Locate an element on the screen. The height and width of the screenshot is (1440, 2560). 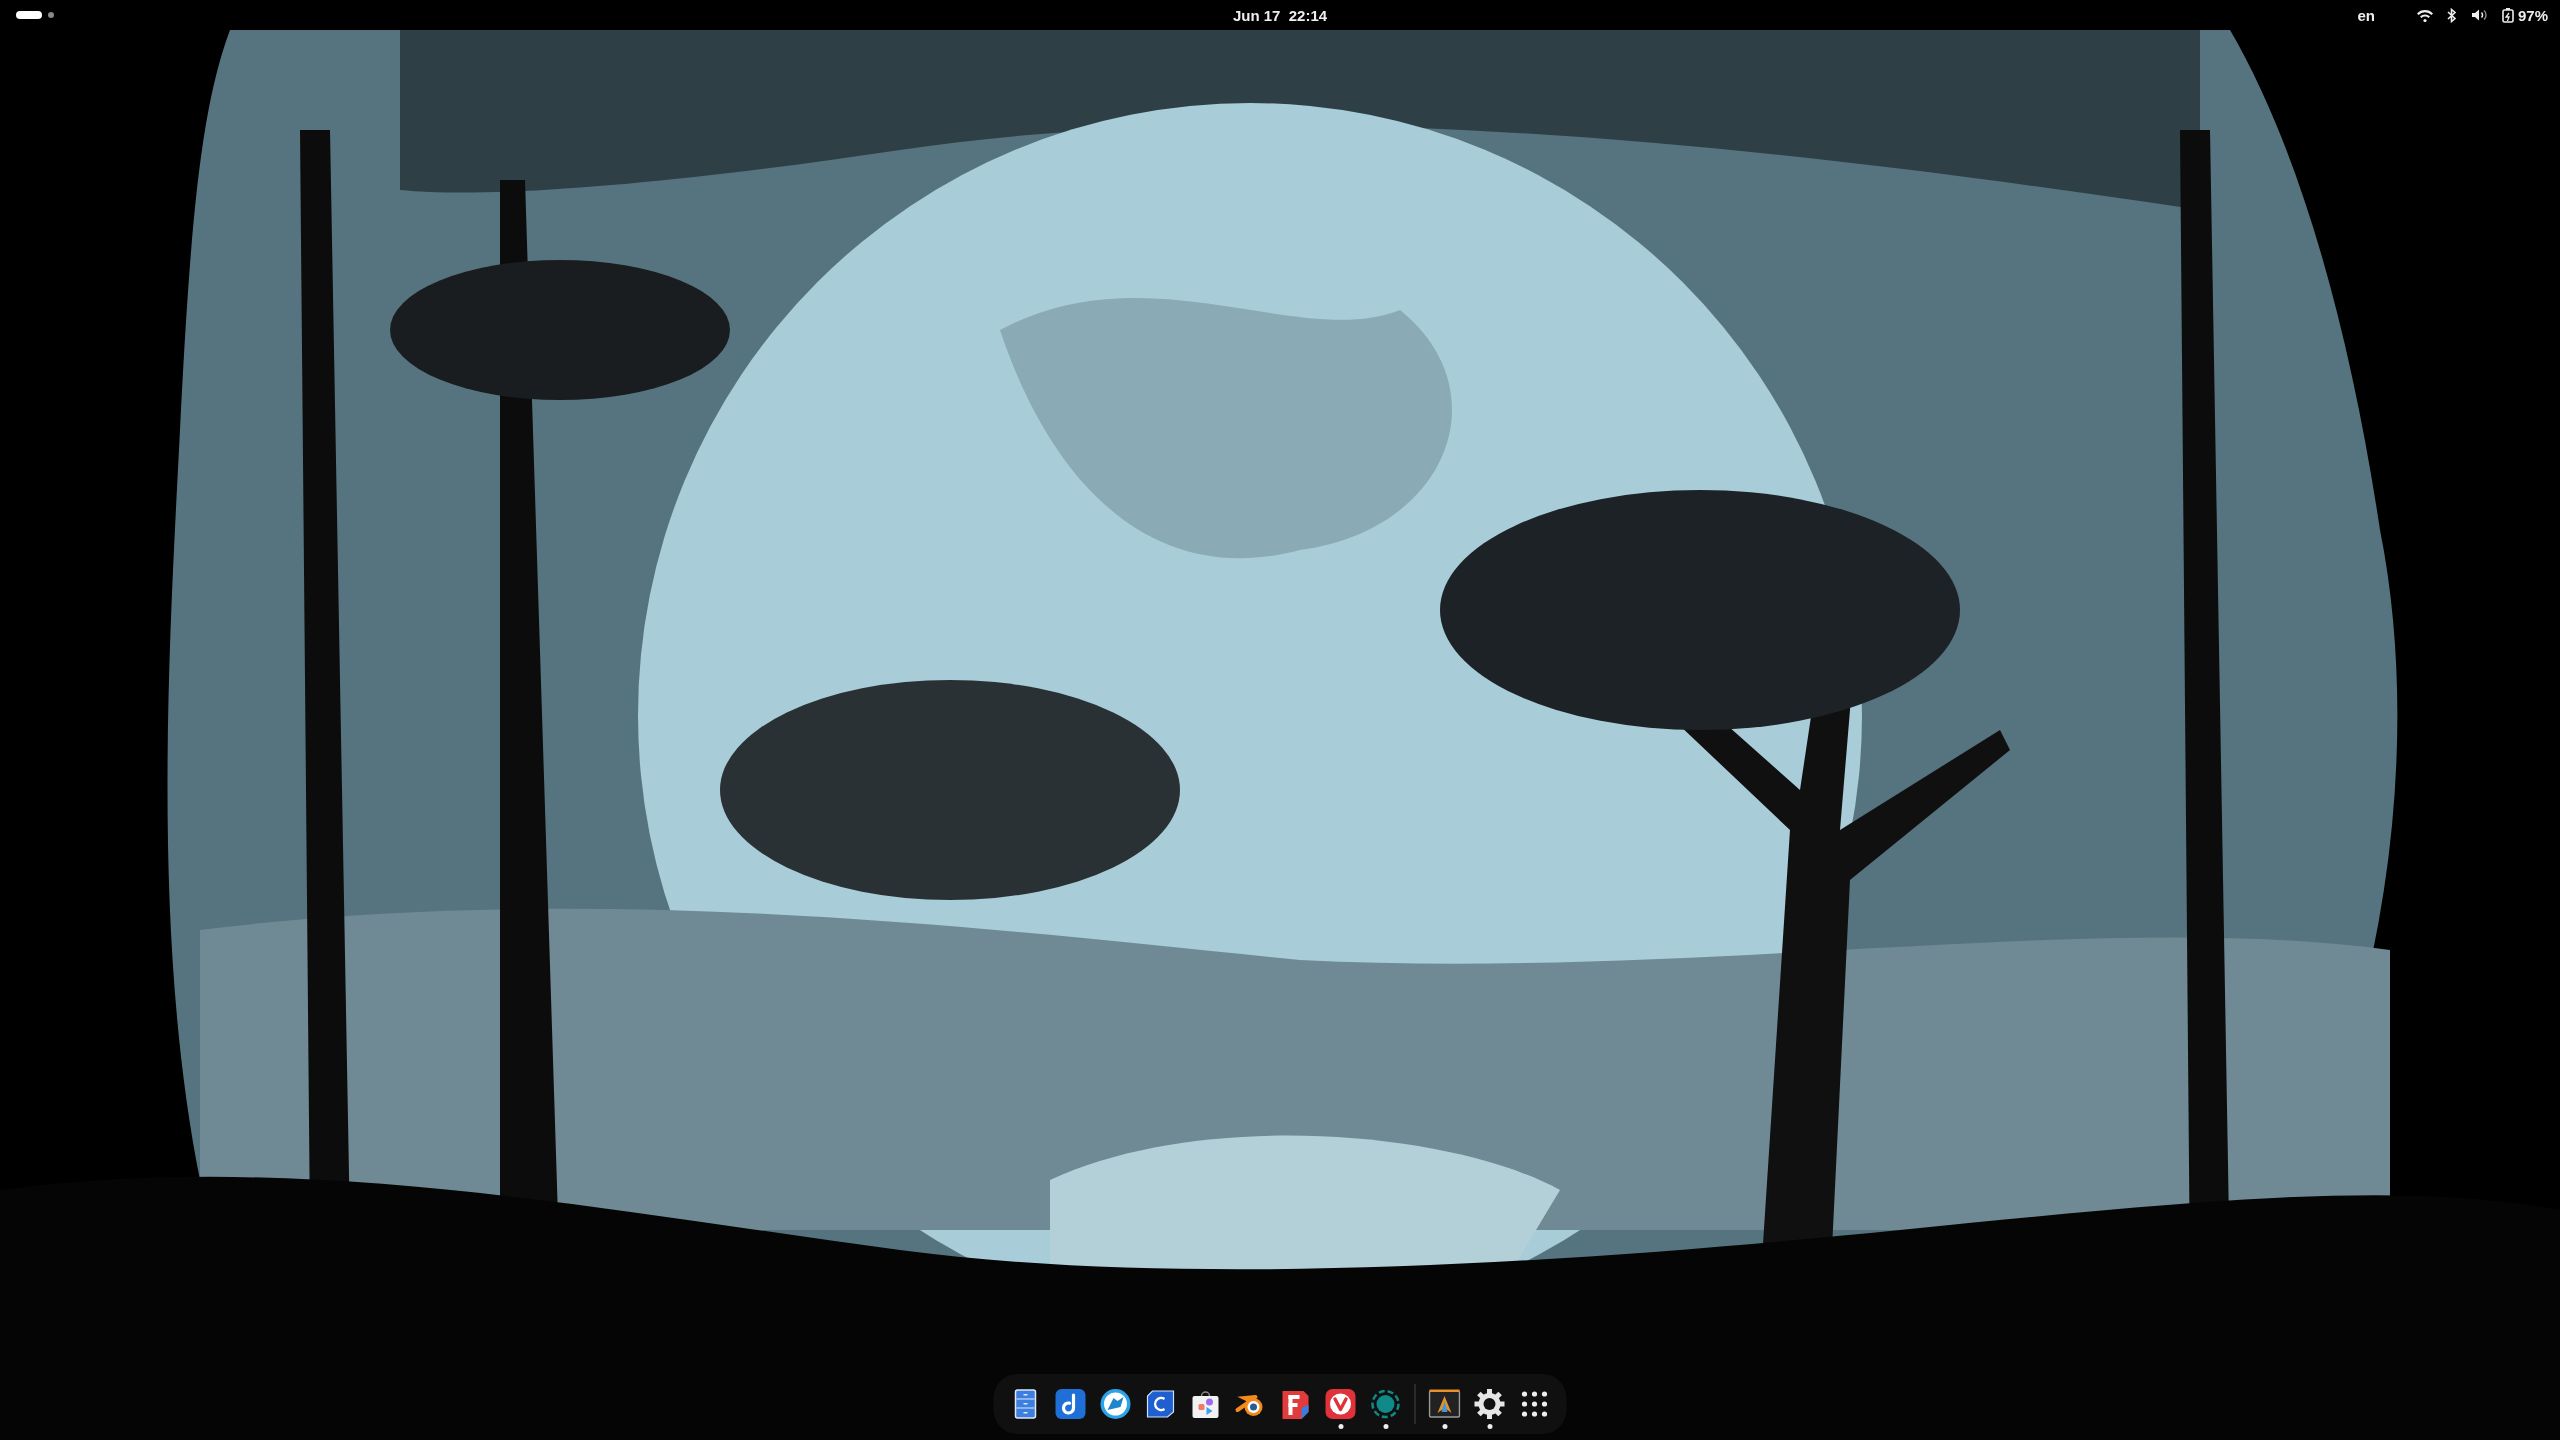
clock: Jun 17 22:14 is located at coordinates (1280, 15).